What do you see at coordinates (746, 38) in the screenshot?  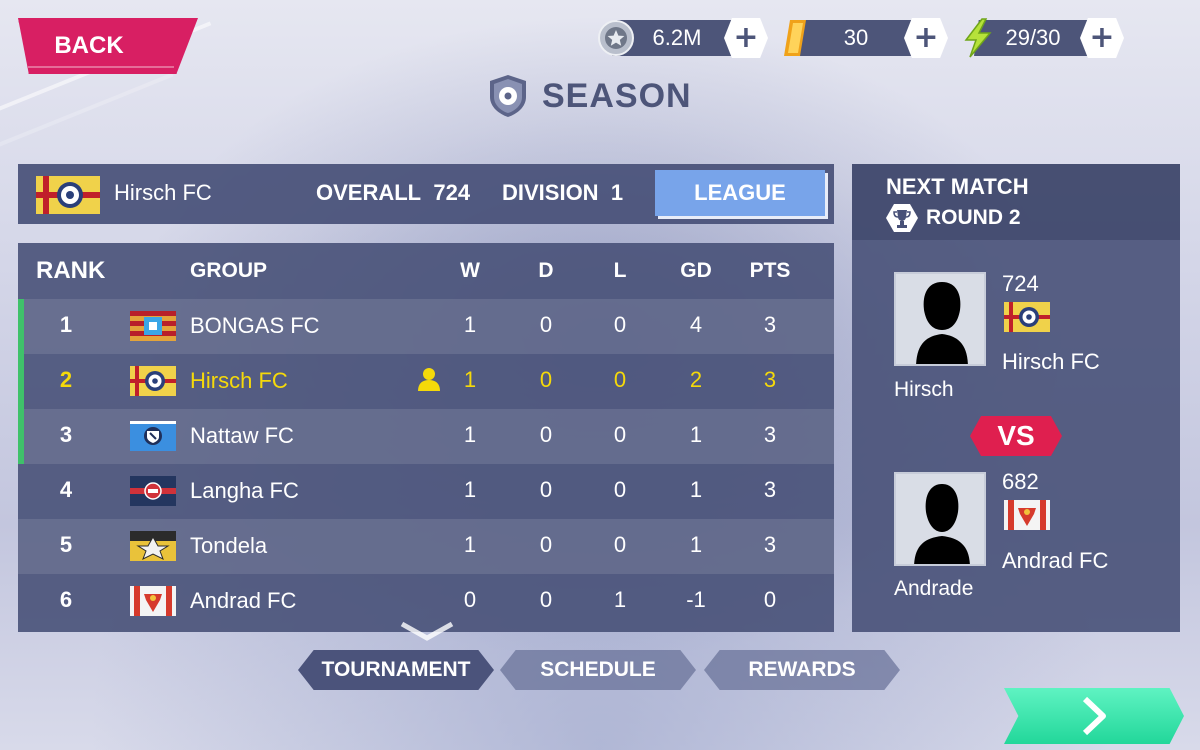 I see `add-coins-button: +` at bounding box center [746, 38].